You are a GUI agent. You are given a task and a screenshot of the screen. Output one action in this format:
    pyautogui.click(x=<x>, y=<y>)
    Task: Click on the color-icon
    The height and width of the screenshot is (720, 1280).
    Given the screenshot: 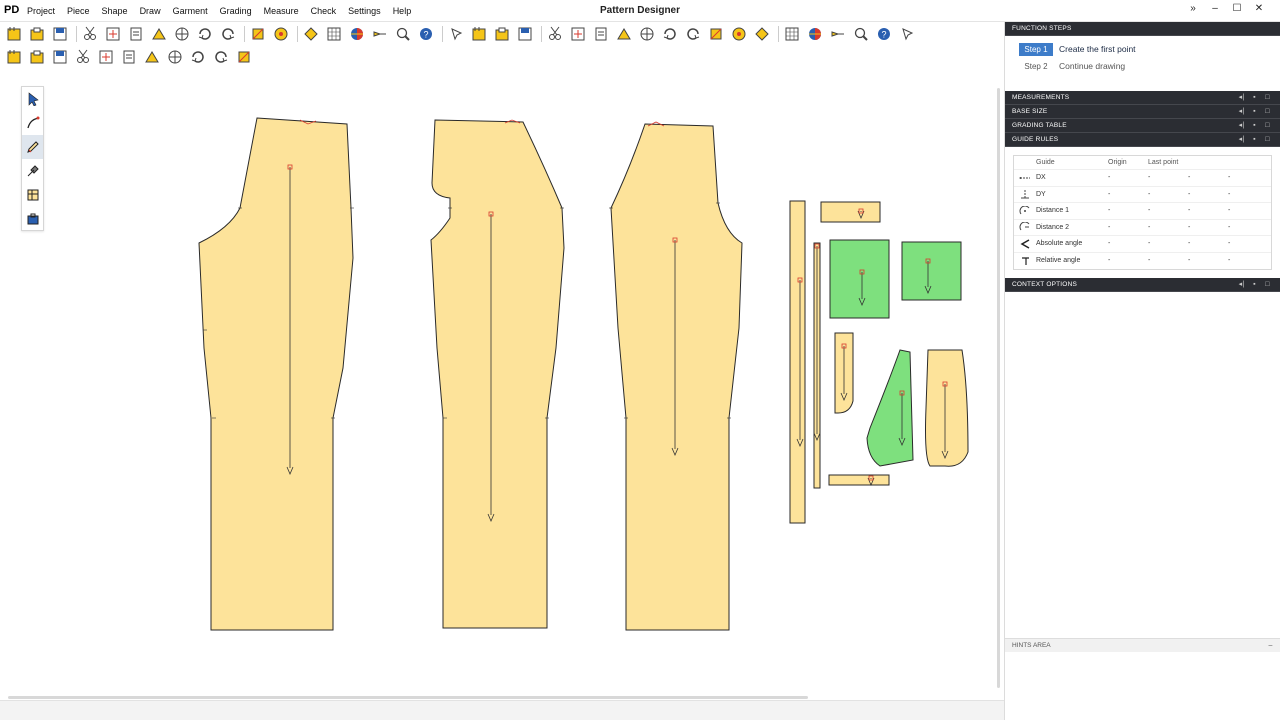 What is the action you would take?
    pyautogui.click(x=403, y=34)
    